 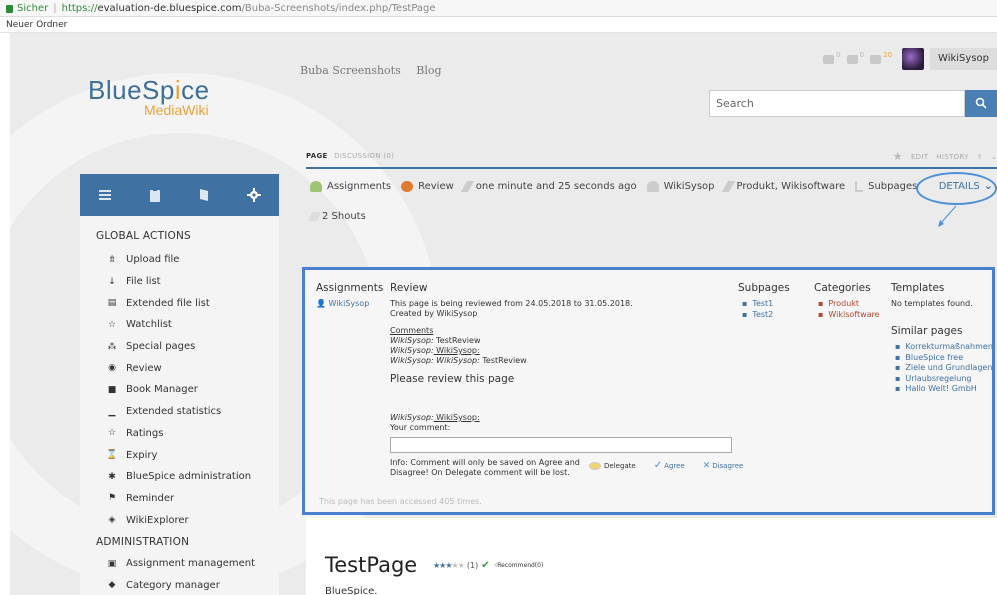 I want to click on star-icon: ★, so click(x=461, y=565).